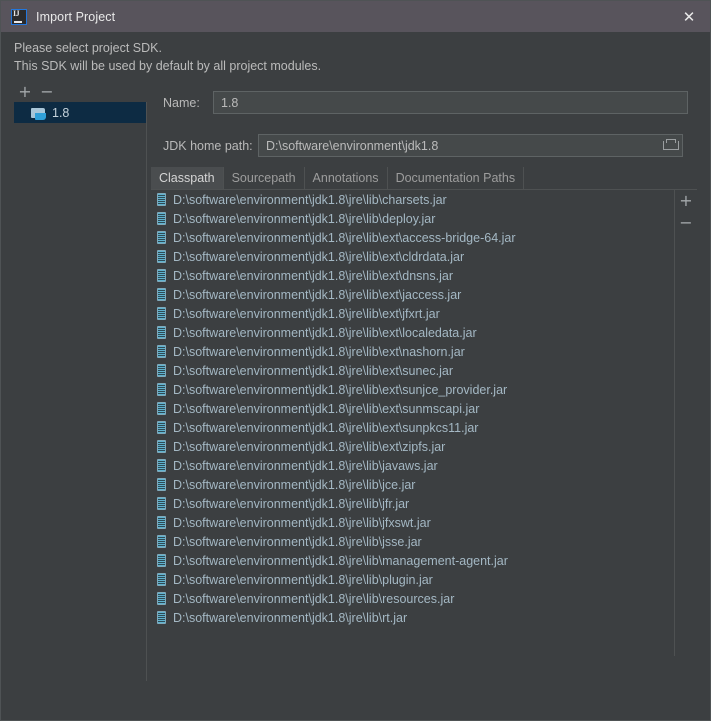  What do you see at coordinates (352, 145) in the screenshot?
I see `jdk-home-path-value: D:\software\environment\jdk1.8` at bounding box center [352, 145].